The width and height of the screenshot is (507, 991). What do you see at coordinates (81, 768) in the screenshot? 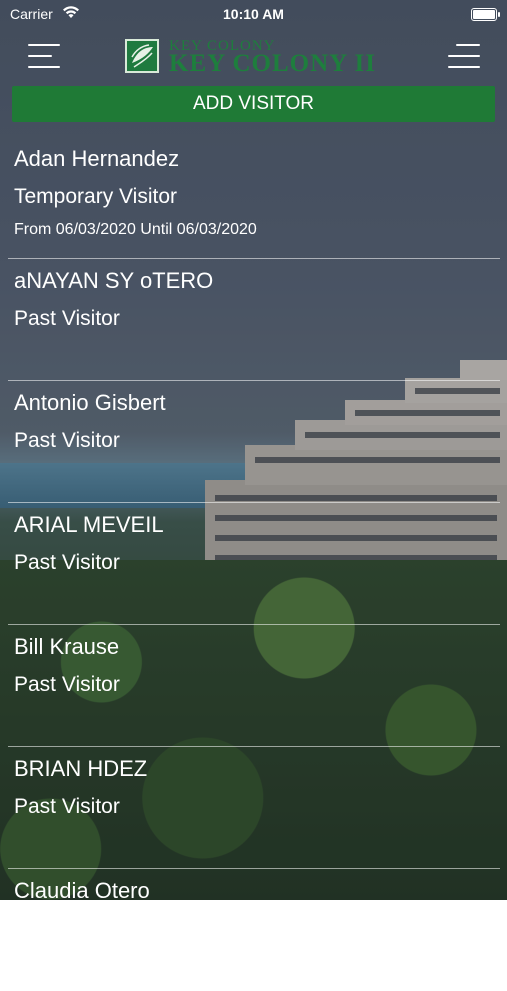
I see `visitor-name: BRIAN HDEZ` at bounding box center [81, 768].